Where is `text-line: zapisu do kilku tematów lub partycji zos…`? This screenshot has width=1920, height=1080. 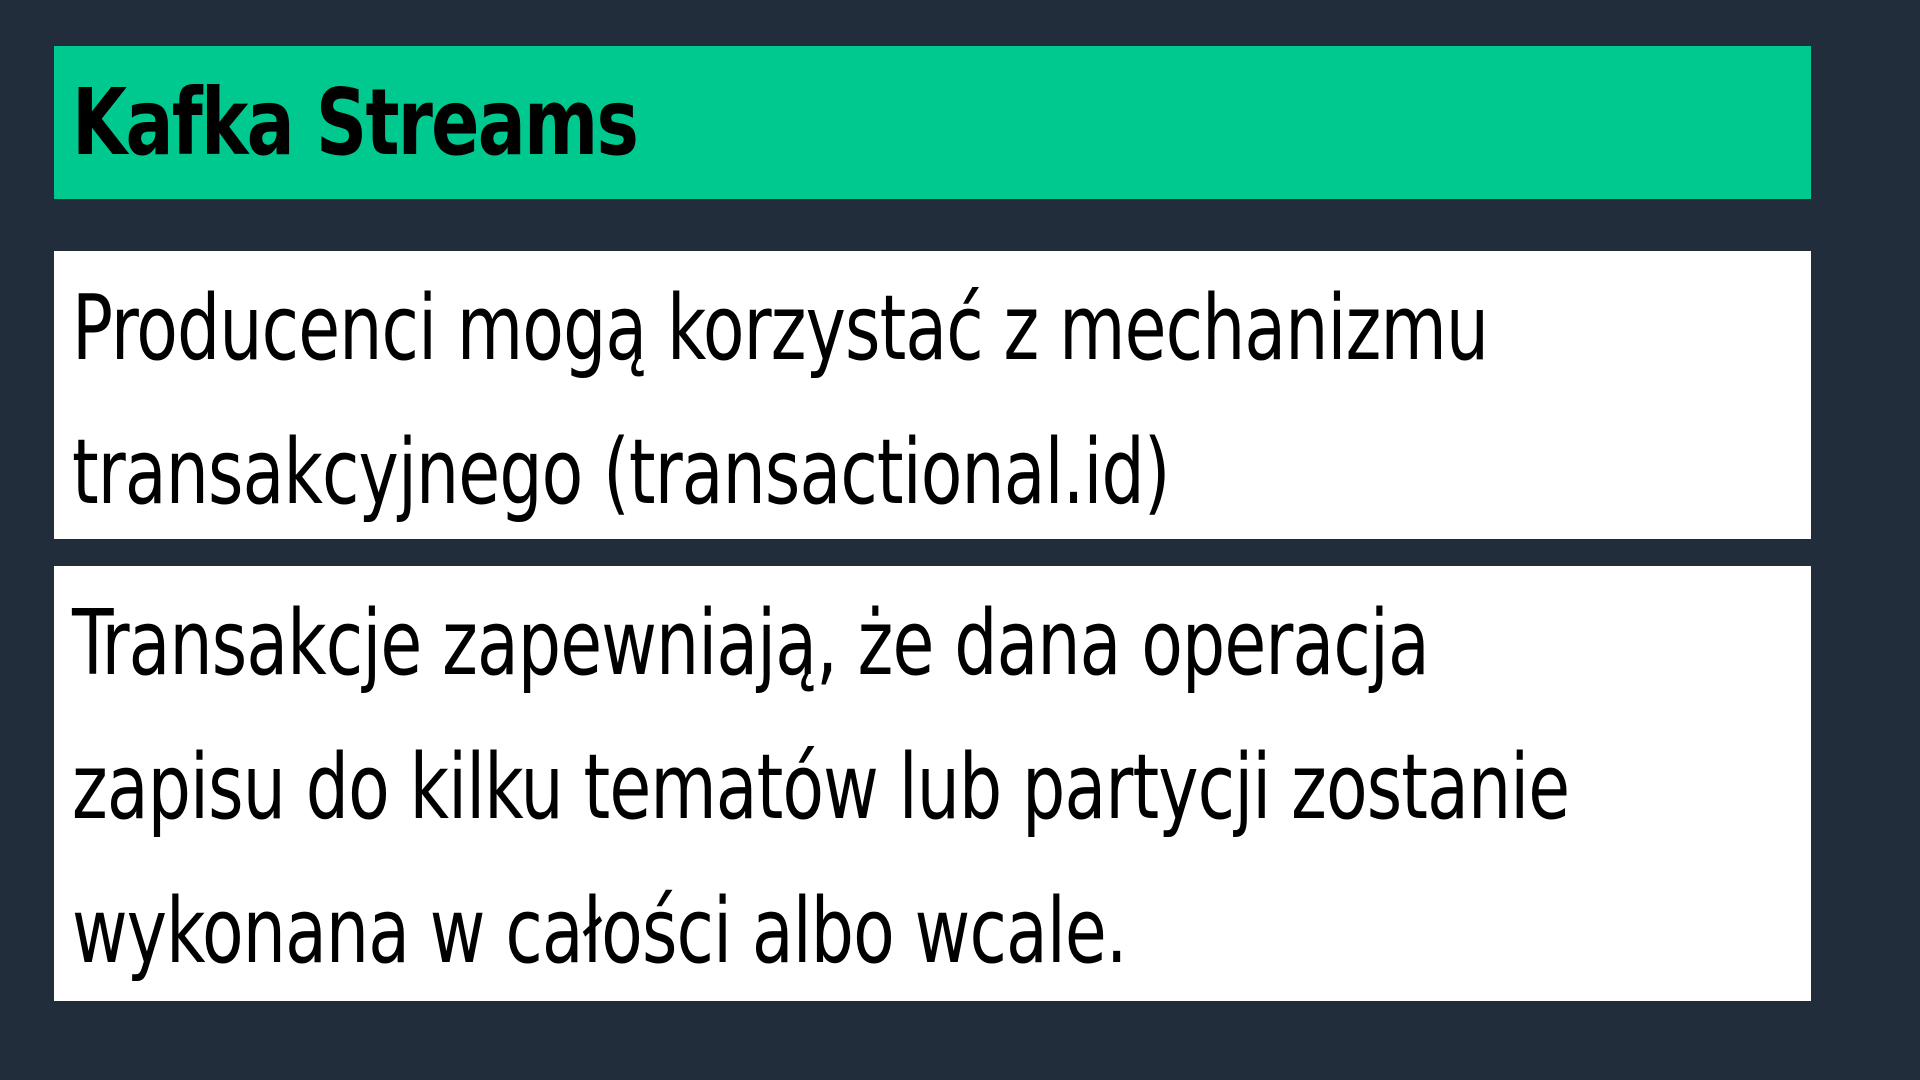 text-line: zapisu do kilku tematów lub partycji zos… is located at coordinates (821, 787).